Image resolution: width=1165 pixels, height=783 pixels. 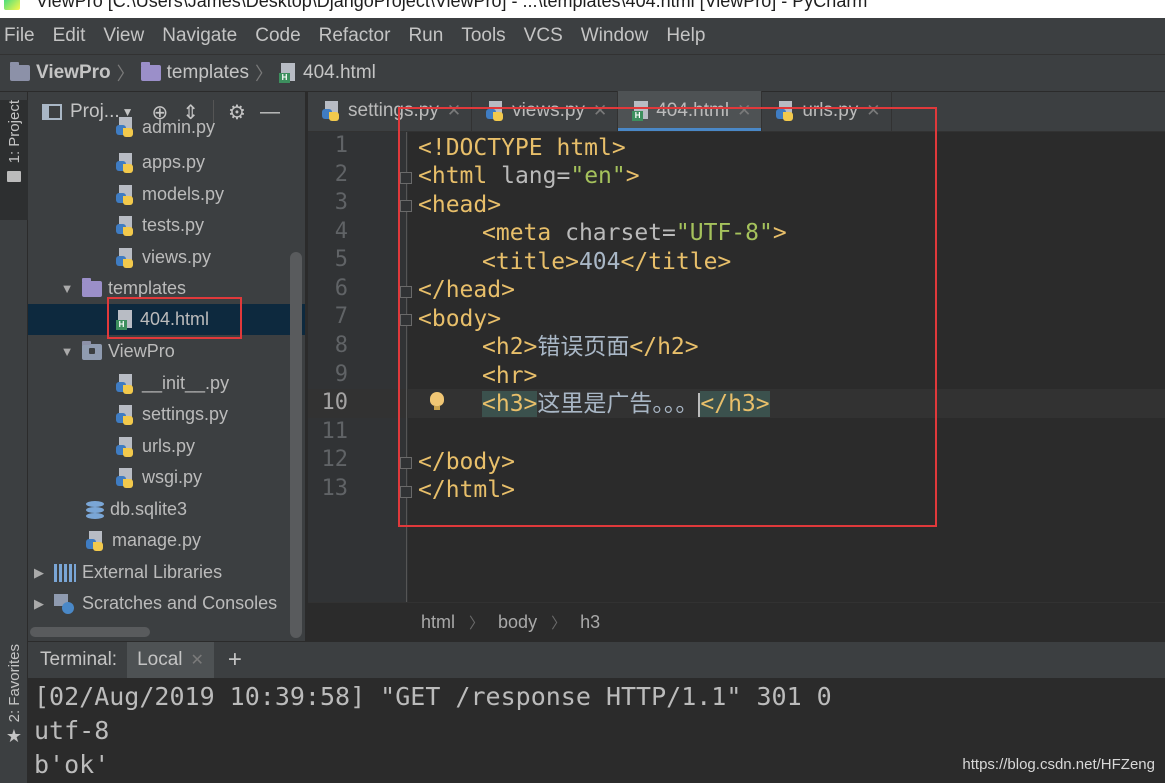 I want to click on tree-item-models: models.py, so click(x=166, y=194).